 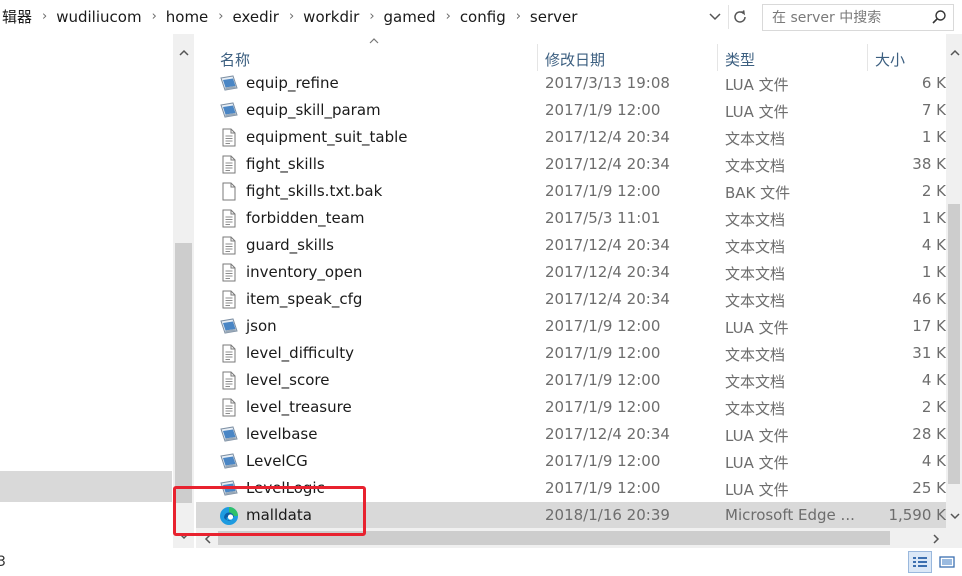 What do you see at coordinates (285, 164) in the screenshot?
I see `file-name: fight_skills` at bounding box center [285, 164].